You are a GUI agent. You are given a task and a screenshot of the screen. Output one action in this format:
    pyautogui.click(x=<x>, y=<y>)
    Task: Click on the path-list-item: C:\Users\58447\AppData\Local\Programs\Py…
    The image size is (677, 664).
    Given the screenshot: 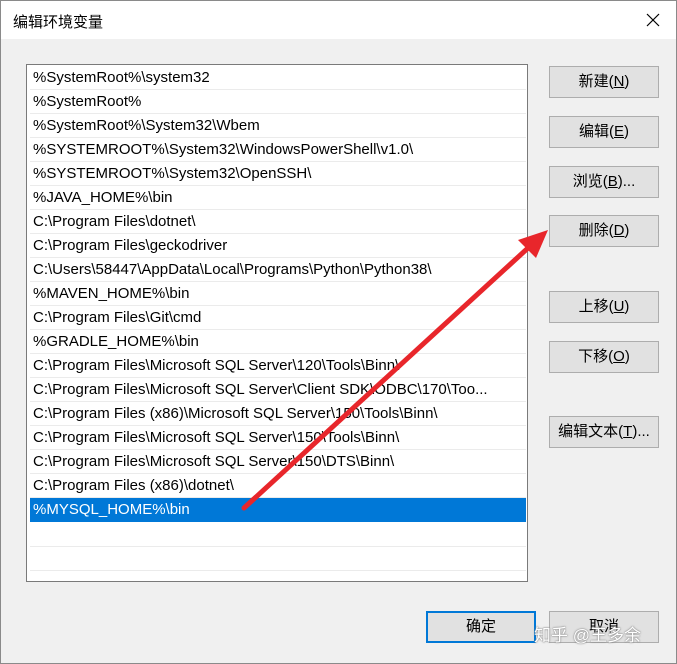 What is the action you would take?
    pyautogui.click(x=278, y=270)
    